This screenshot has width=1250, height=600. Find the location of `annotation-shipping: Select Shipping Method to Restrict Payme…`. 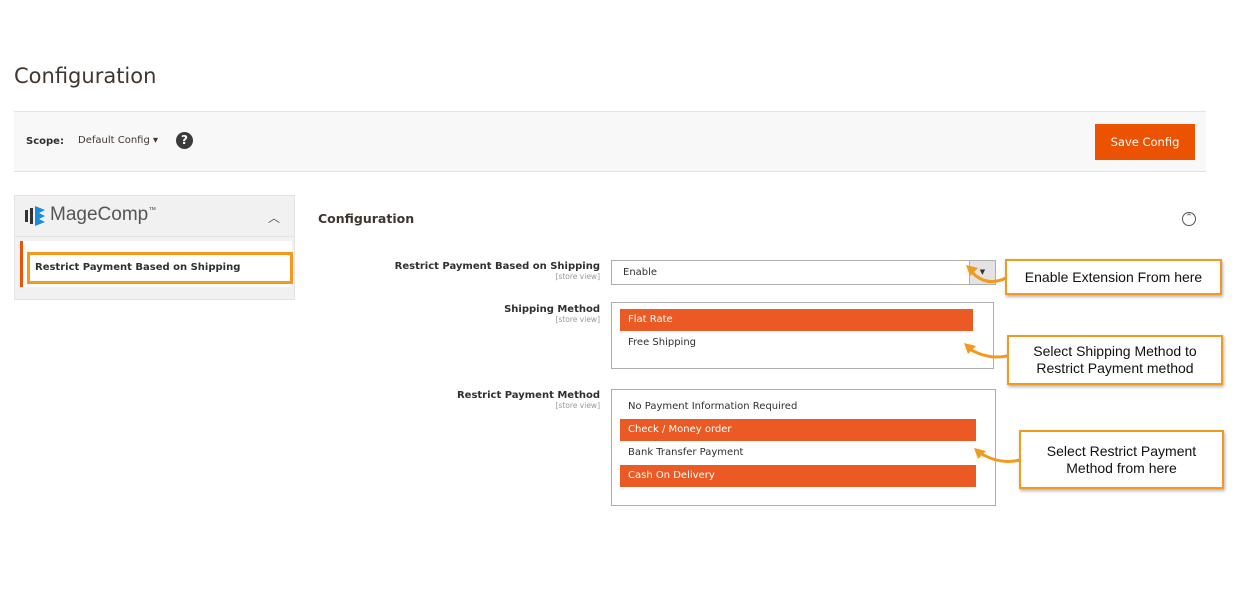

annotation-shipping: Select Shipping Method to Restrict Payme… is located at coordinates (1115, 360).